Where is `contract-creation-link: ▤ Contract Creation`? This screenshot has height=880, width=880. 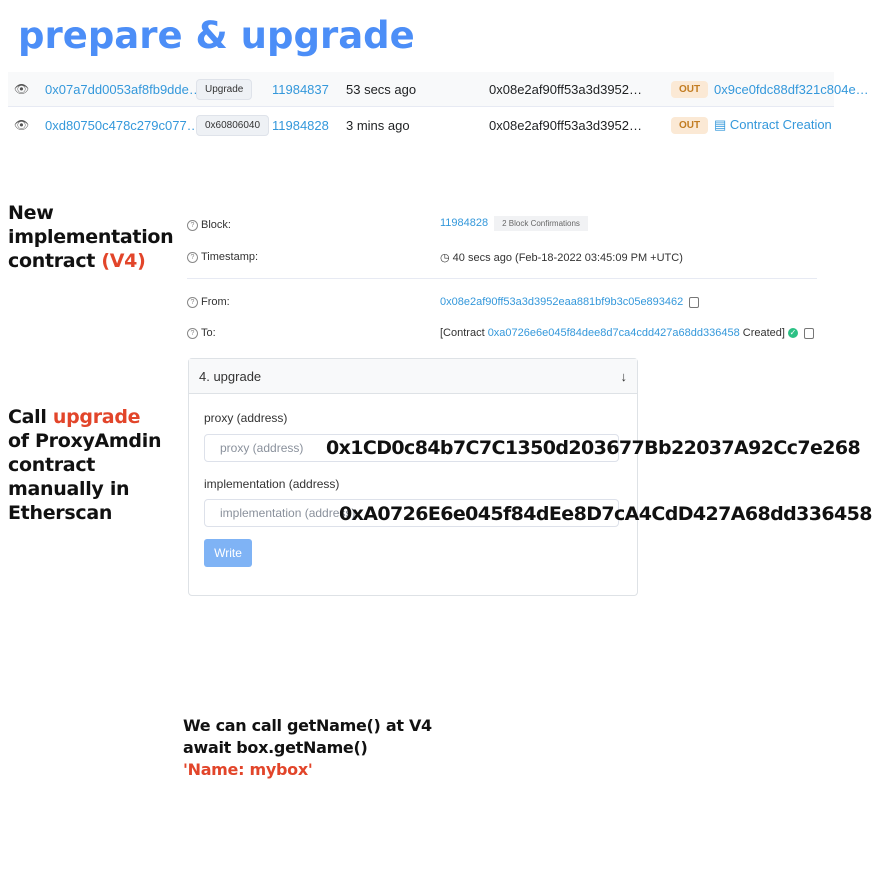
contract-creation-link: ▤ Contract Creation is located at coordinates (773, 125).